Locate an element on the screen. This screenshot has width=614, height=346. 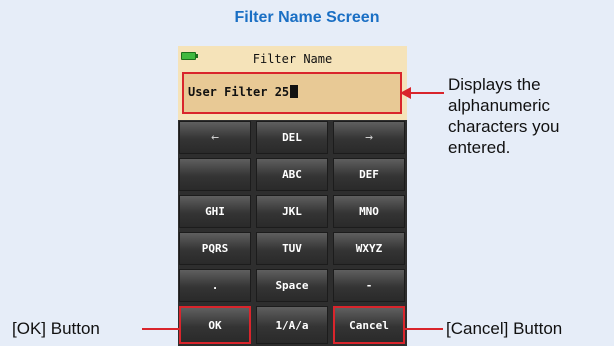
pqrs-key: PQRS is located at coordinates (215, 248).